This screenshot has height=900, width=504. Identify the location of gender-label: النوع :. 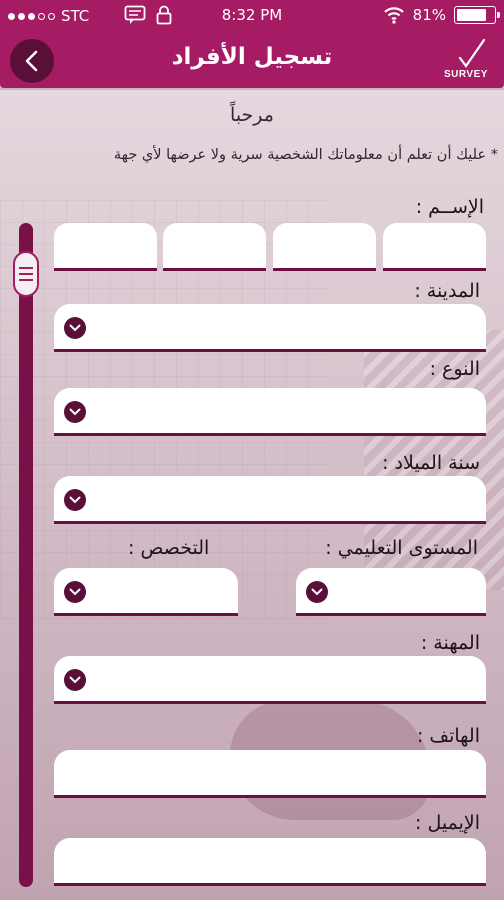
(454, 369).